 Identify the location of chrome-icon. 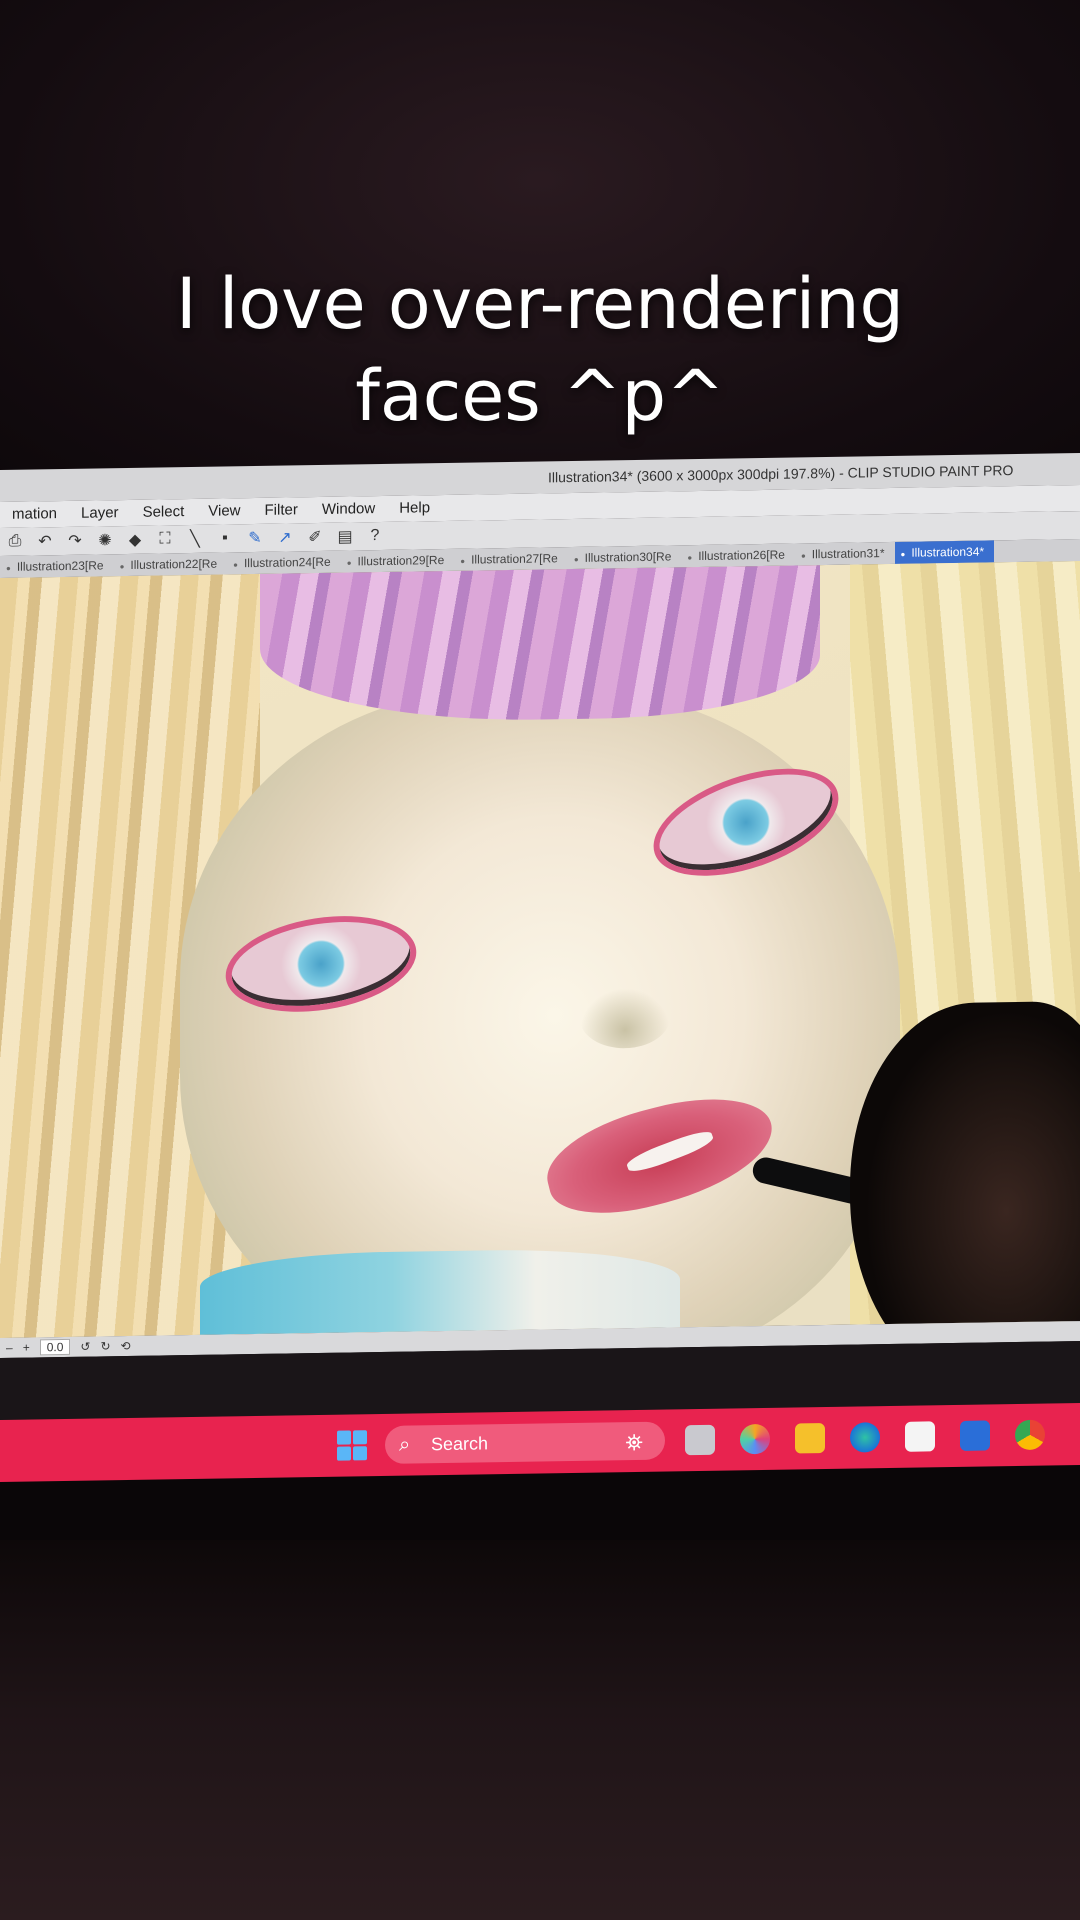
(1030, 1435).